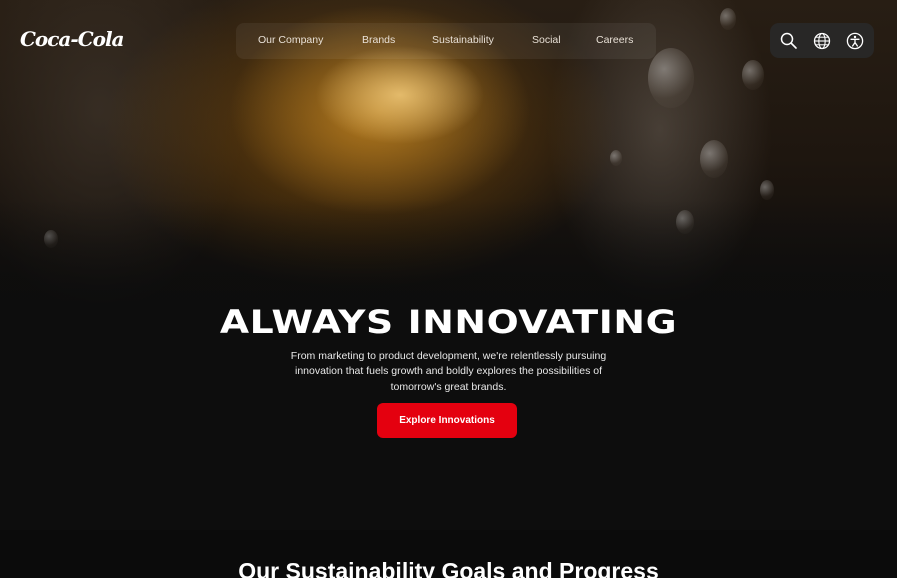 The width and height of the screenshot is (897, 578). What do you see at coordinates (789, 41) in the screenshot?
I see `search-icon` at bounding box center [789, 41].